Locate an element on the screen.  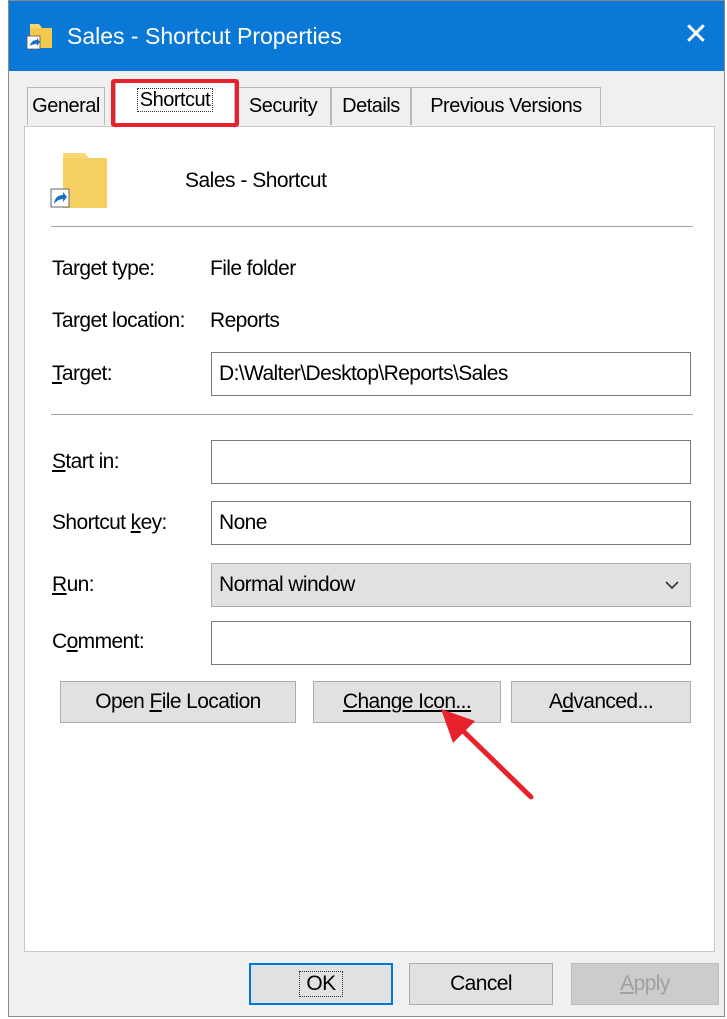
target-type-label: Target type: is located at coordinates (103, 268).